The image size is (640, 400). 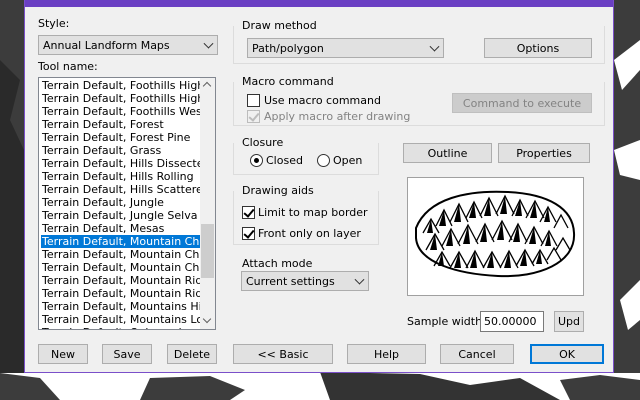 What do you see at coordinates (207, 319) in the screenshot?
I see `scroll-down-icon` at bounding box center [207, 319].